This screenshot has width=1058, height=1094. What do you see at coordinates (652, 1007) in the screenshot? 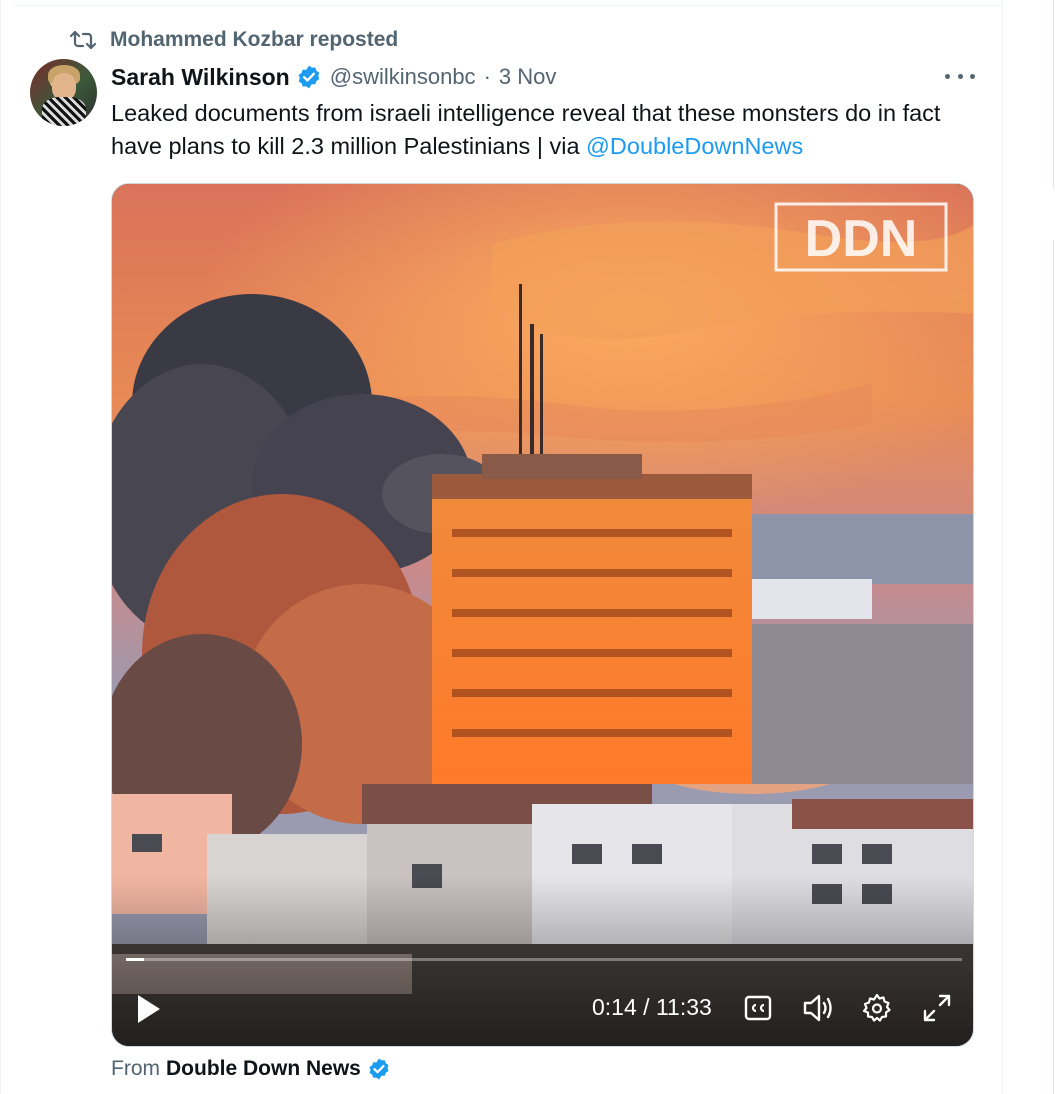
I see `time-display: 0:14 / 11:33` at bounding box center [652, 1007].